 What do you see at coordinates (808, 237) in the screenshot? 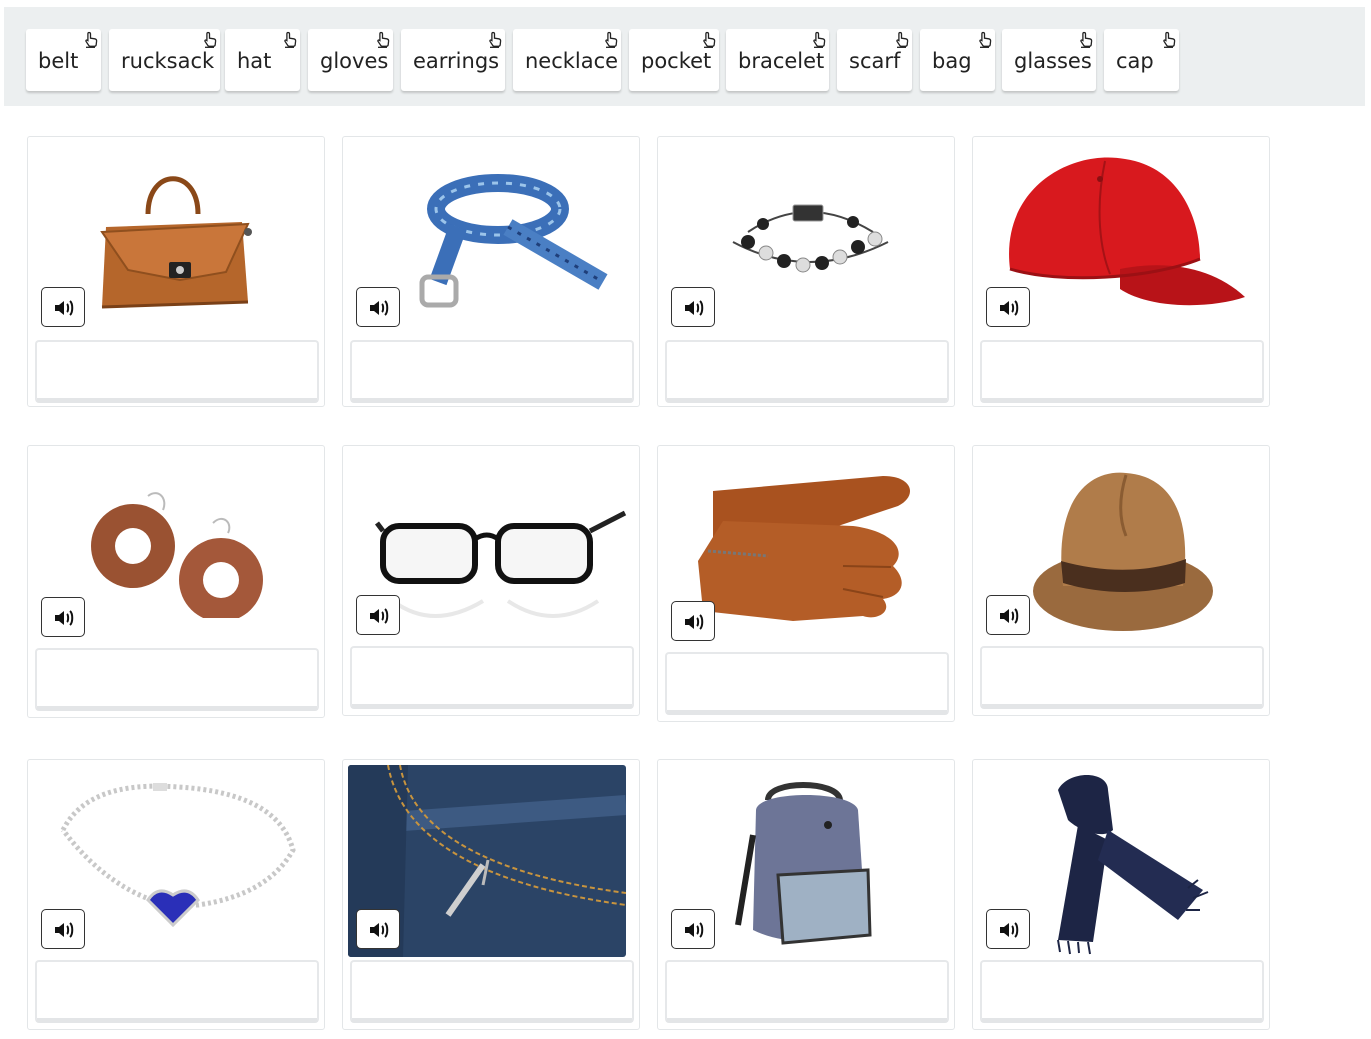
I see `bracelet-image` at bounding box center [808, 237].